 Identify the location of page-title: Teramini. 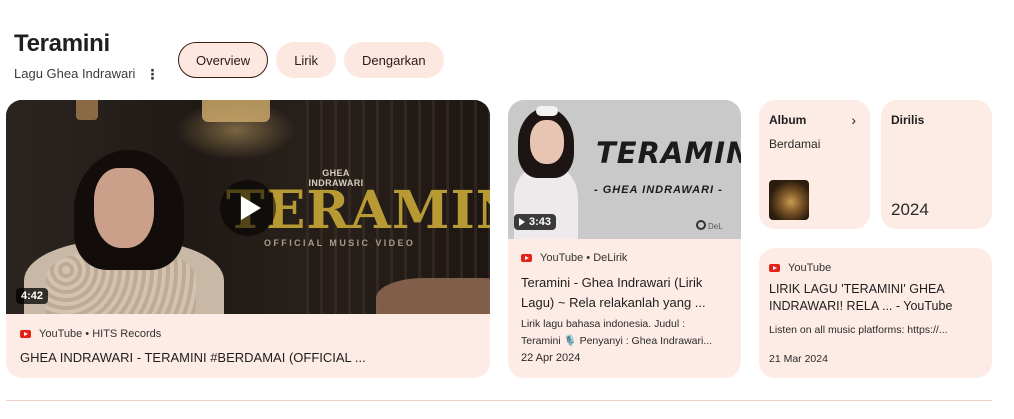
(62, 43).